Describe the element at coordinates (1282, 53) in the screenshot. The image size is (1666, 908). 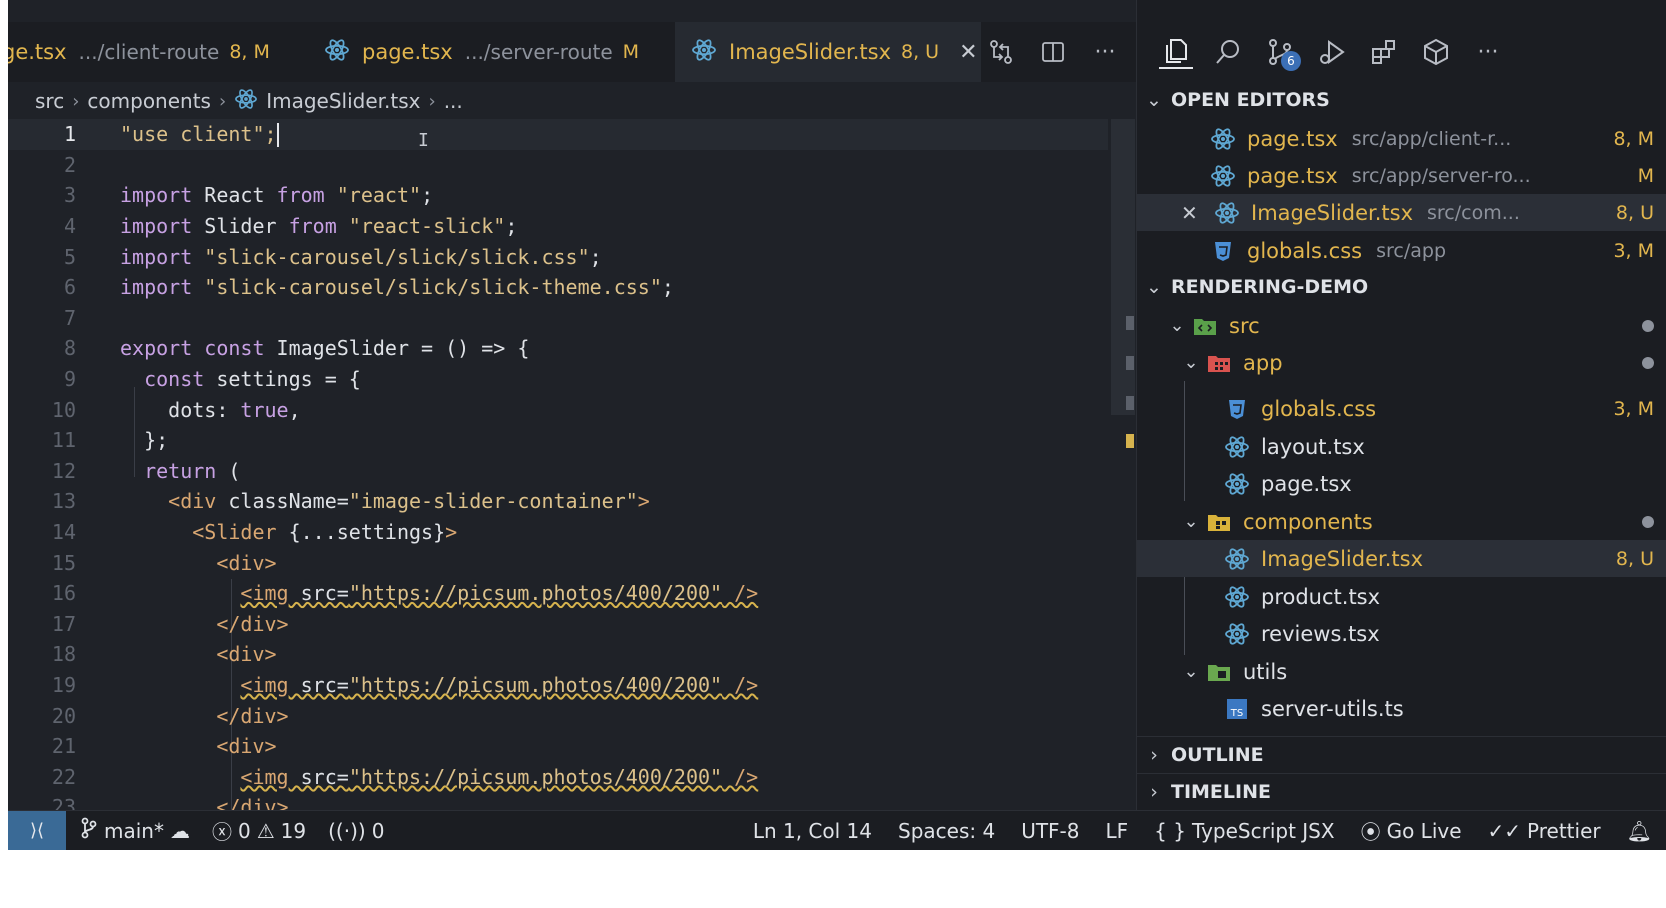
I see `source-control-icon: 6` at that location.